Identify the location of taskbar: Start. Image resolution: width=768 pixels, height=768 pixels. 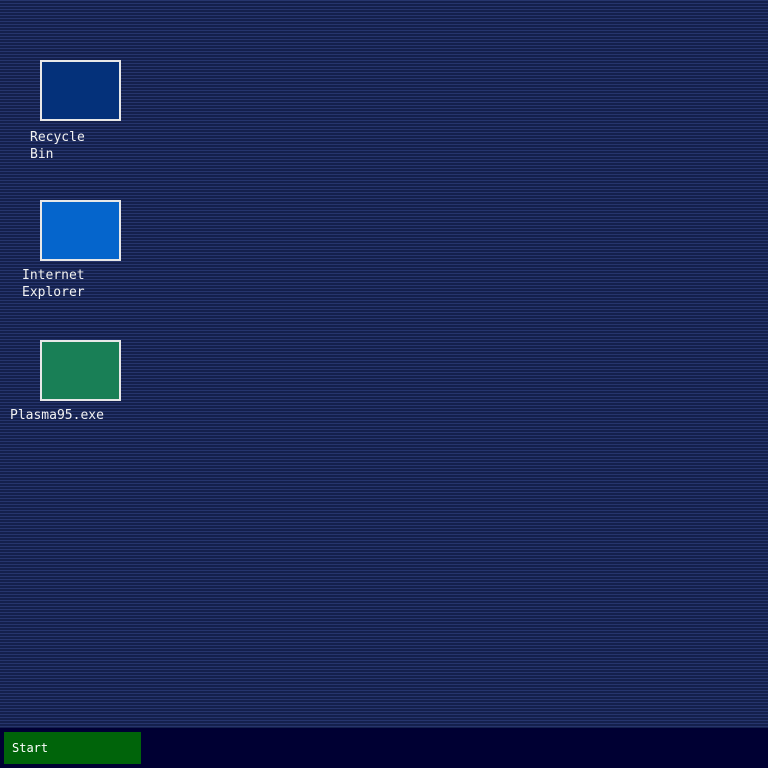
(384, 748).